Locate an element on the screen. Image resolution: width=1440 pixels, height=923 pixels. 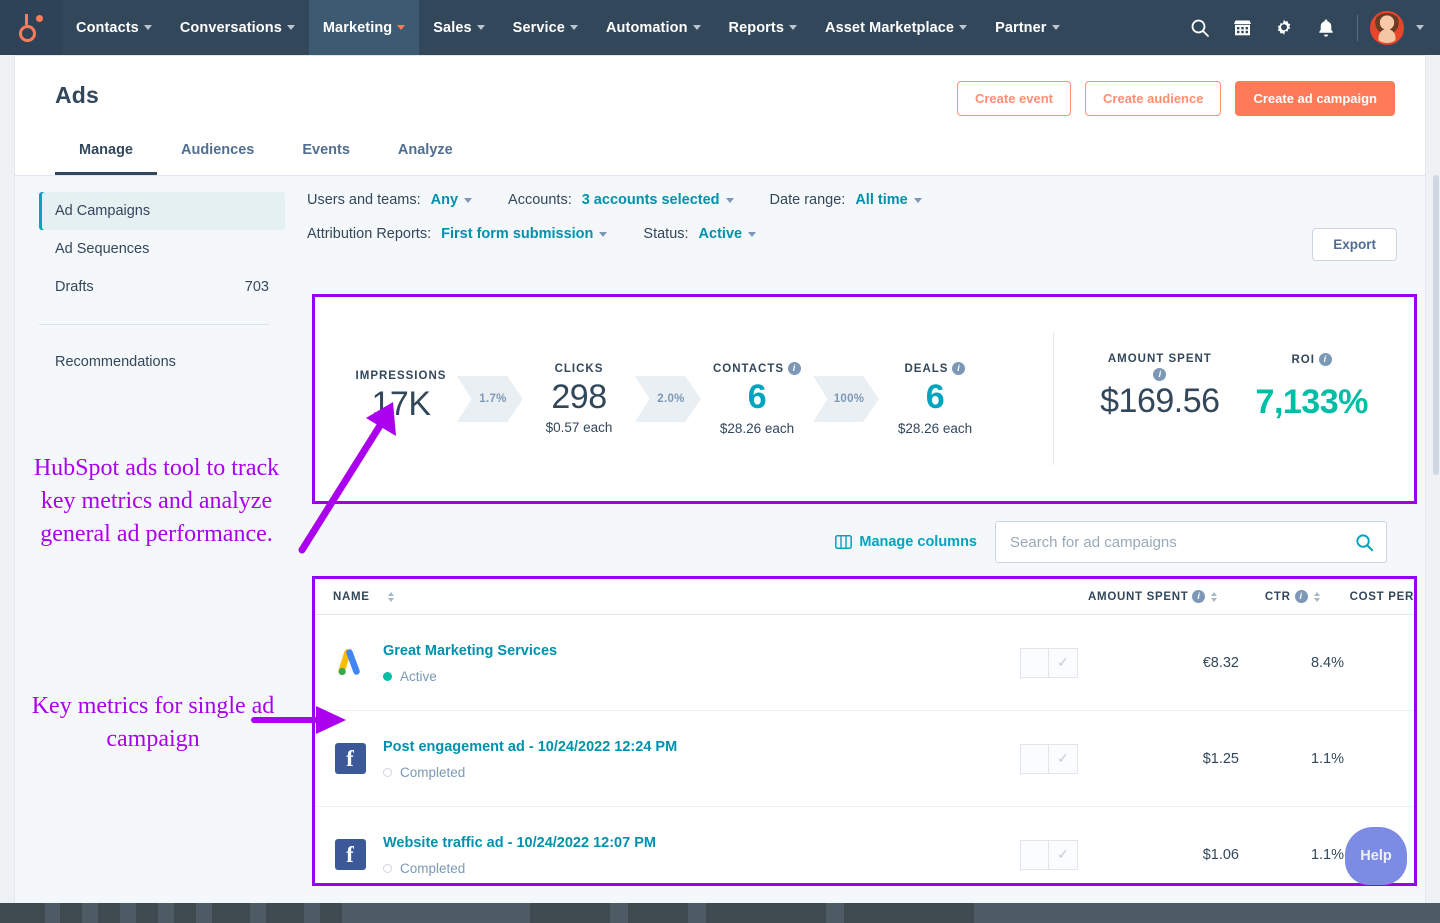
metric-label: CLICKS is located at coordinates (579, 368).